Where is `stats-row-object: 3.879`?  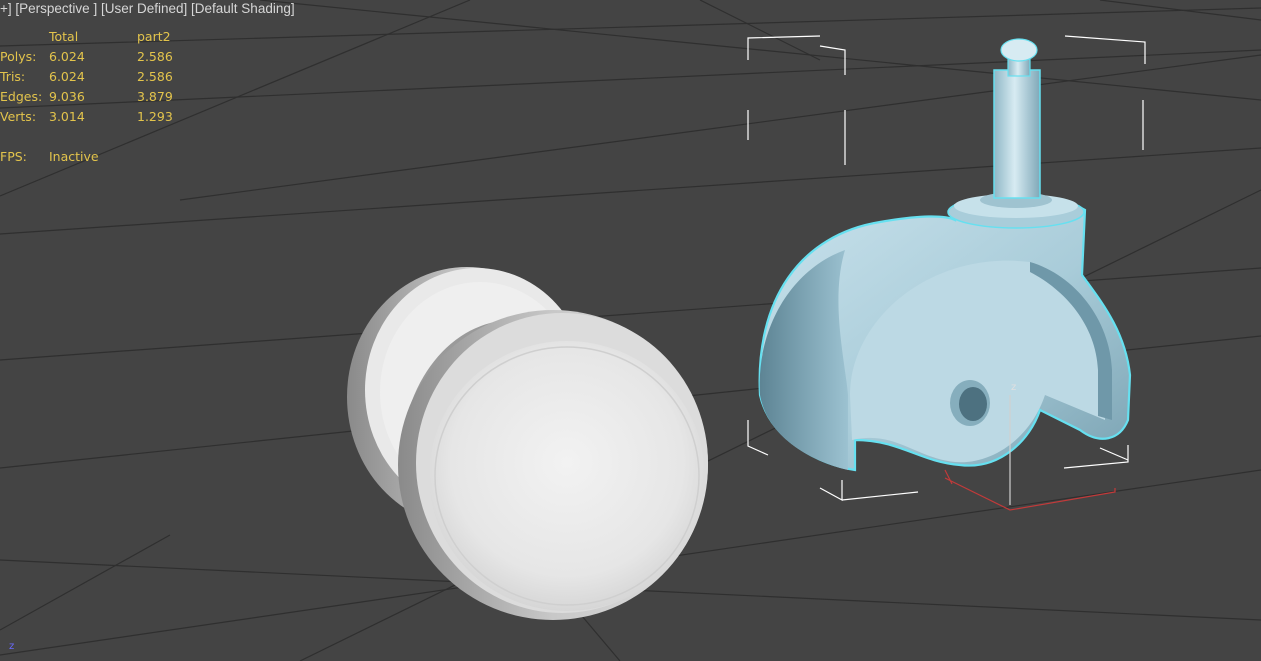
stats-row-object: 3.879 is located at coordinates (155, 96).